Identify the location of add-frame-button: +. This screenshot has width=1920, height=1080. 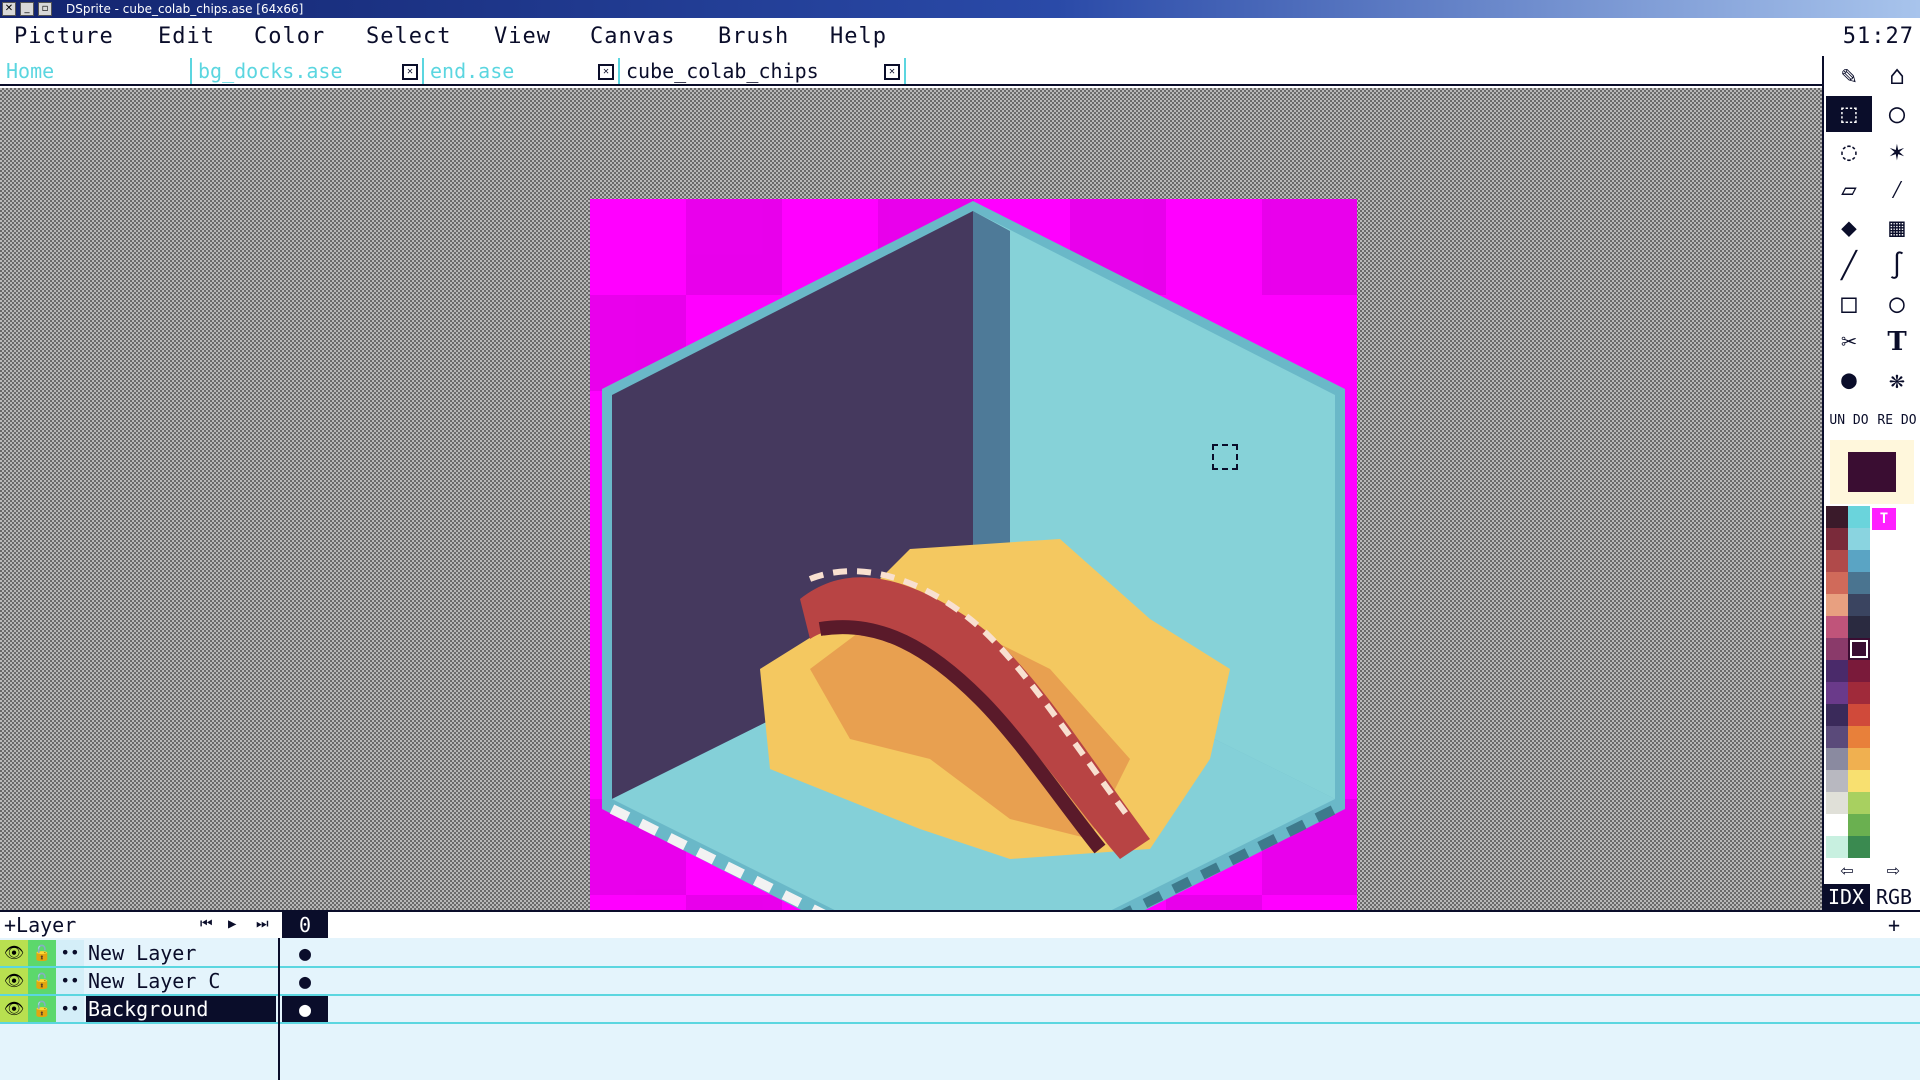
(1894, 925).